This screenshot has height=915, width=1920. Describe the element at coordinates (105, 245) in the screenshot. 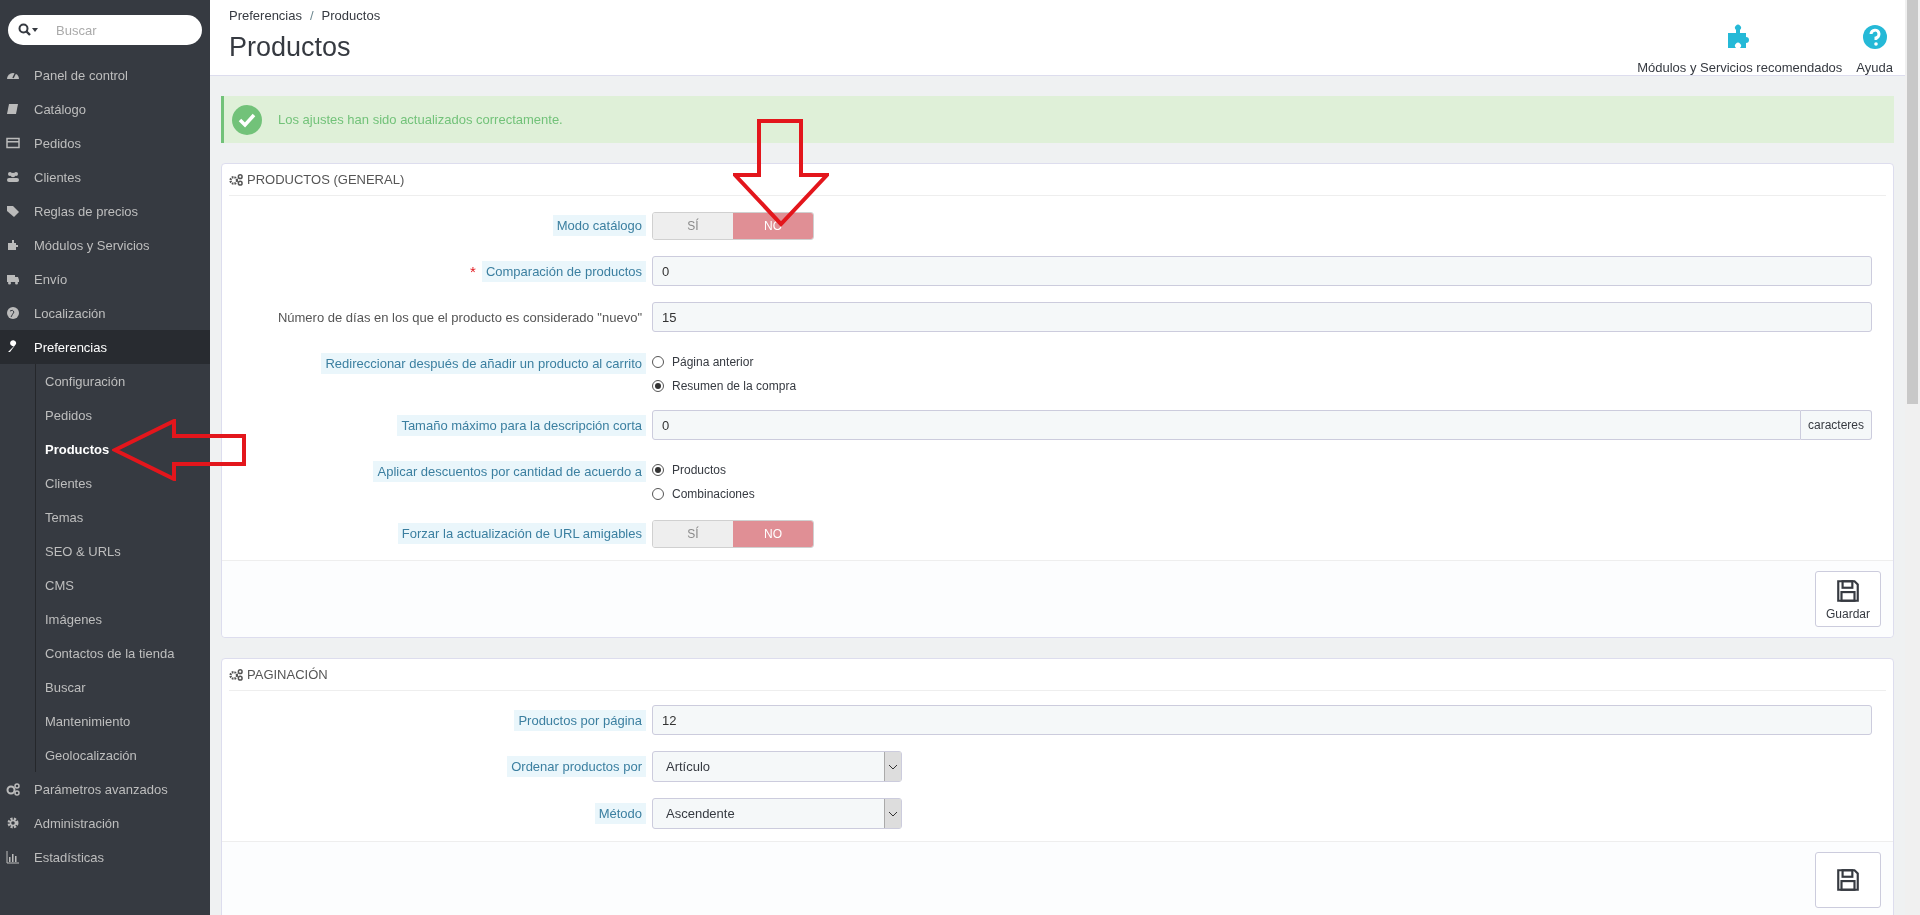

I see `sidebar-item: Módulos y Servicios` at that location.